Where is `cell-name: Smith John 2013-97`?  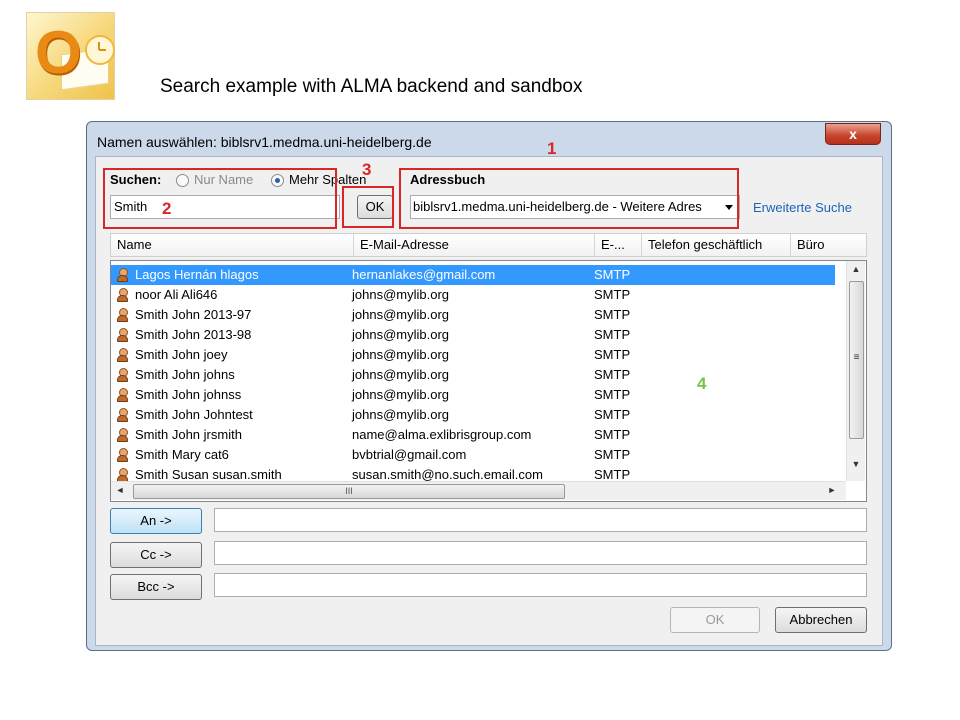 cell-name: Smith John 2013-97 is located at coordinates (193, 314).